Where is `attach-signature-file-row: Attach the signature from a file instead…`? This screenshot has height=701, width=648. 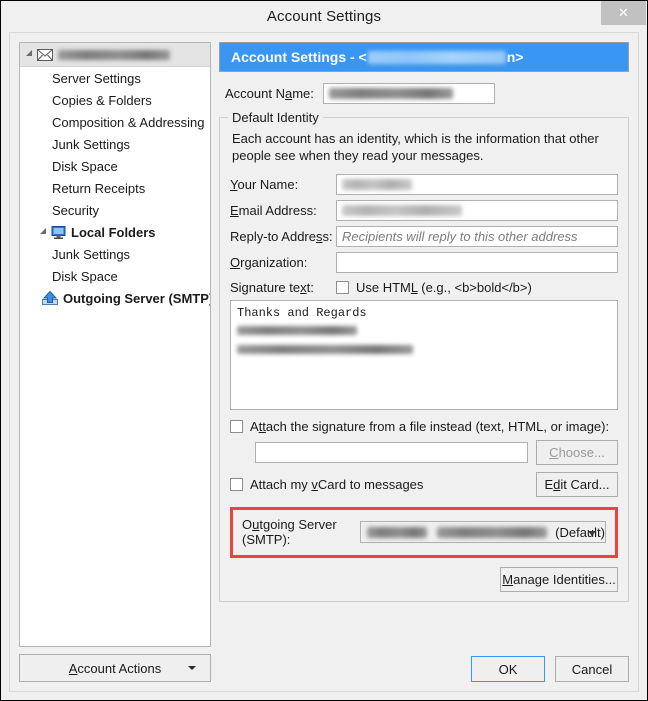
attach-signature-file-row: Attach the signature from a file instead… is located at coordinates (424, 426).